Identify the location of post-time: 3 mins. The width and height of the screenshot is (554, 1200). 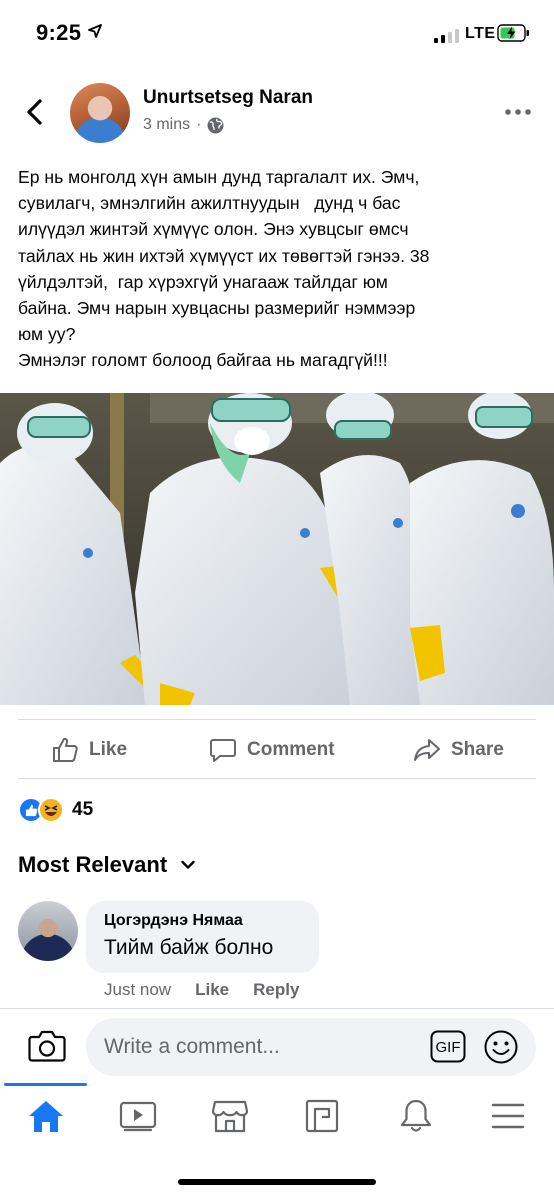
(166, 125).